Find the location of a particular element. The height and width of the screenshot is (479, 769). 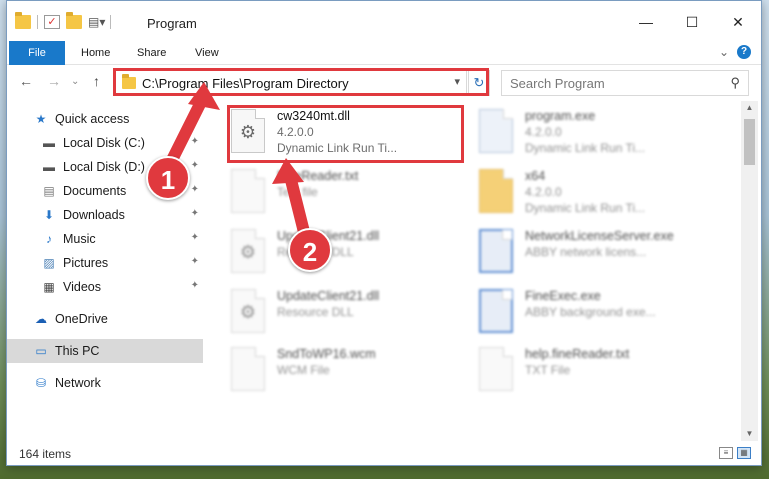

help-icon: ? is located at coordinates (744, 52).